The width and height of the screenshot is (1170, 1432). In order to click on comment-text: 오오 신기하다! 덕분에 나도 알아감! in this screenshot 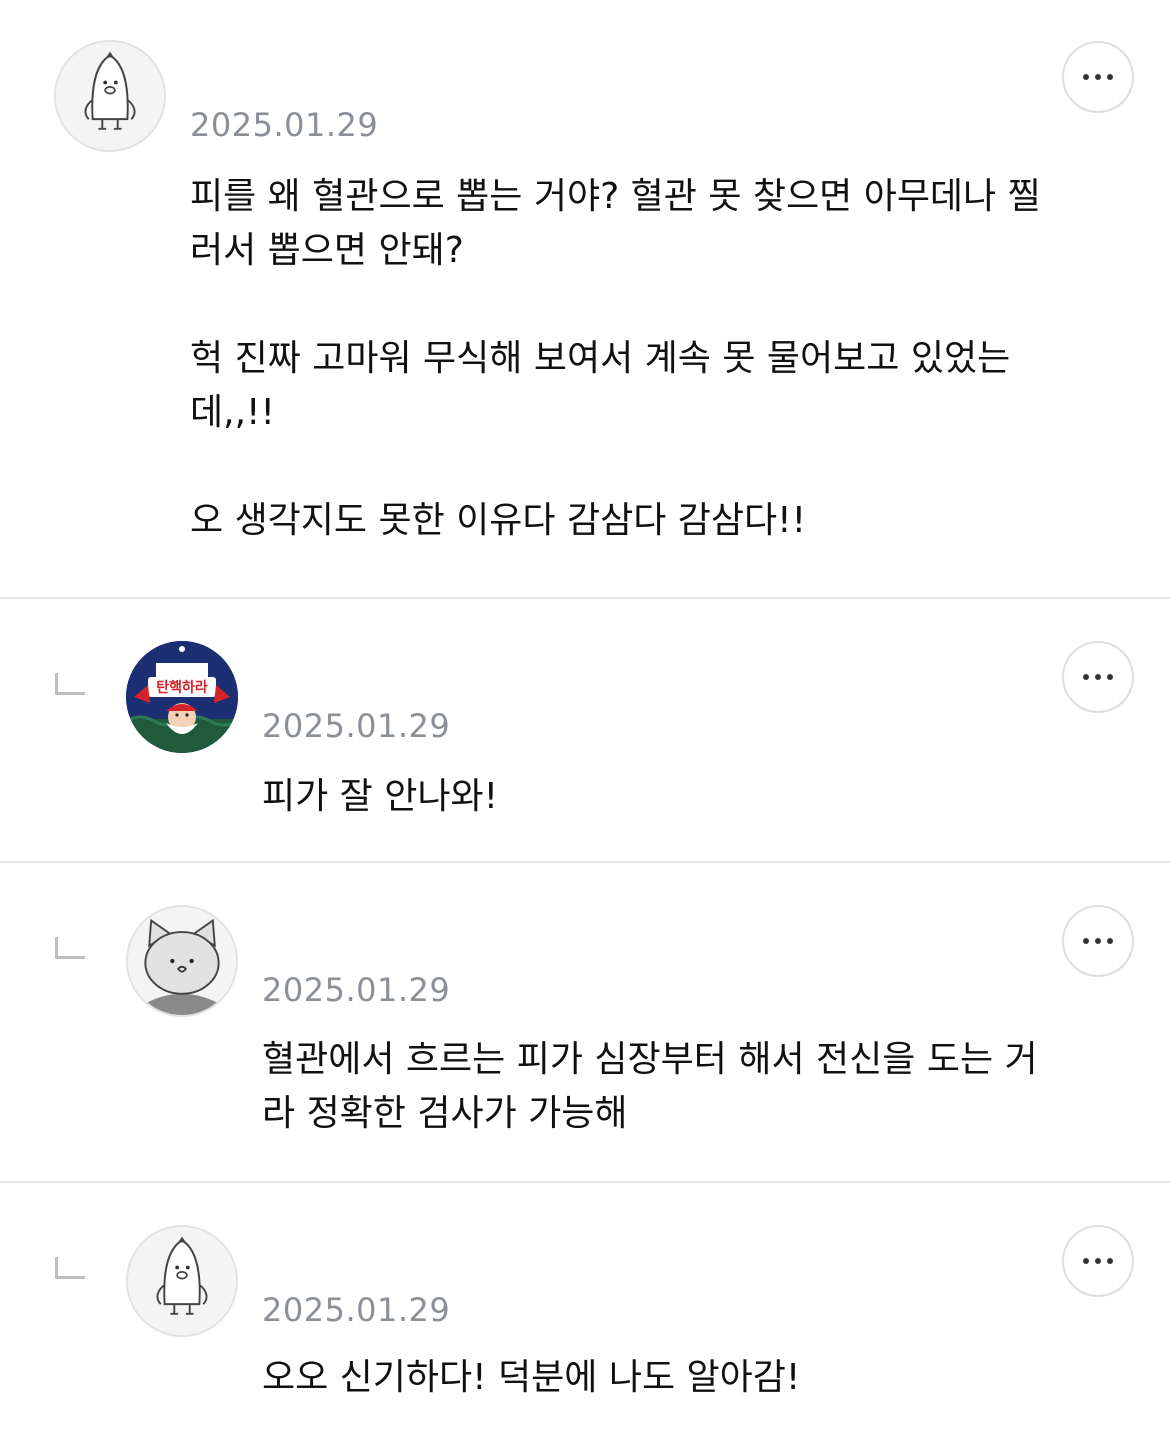, I will do `click(531, 1377)`.